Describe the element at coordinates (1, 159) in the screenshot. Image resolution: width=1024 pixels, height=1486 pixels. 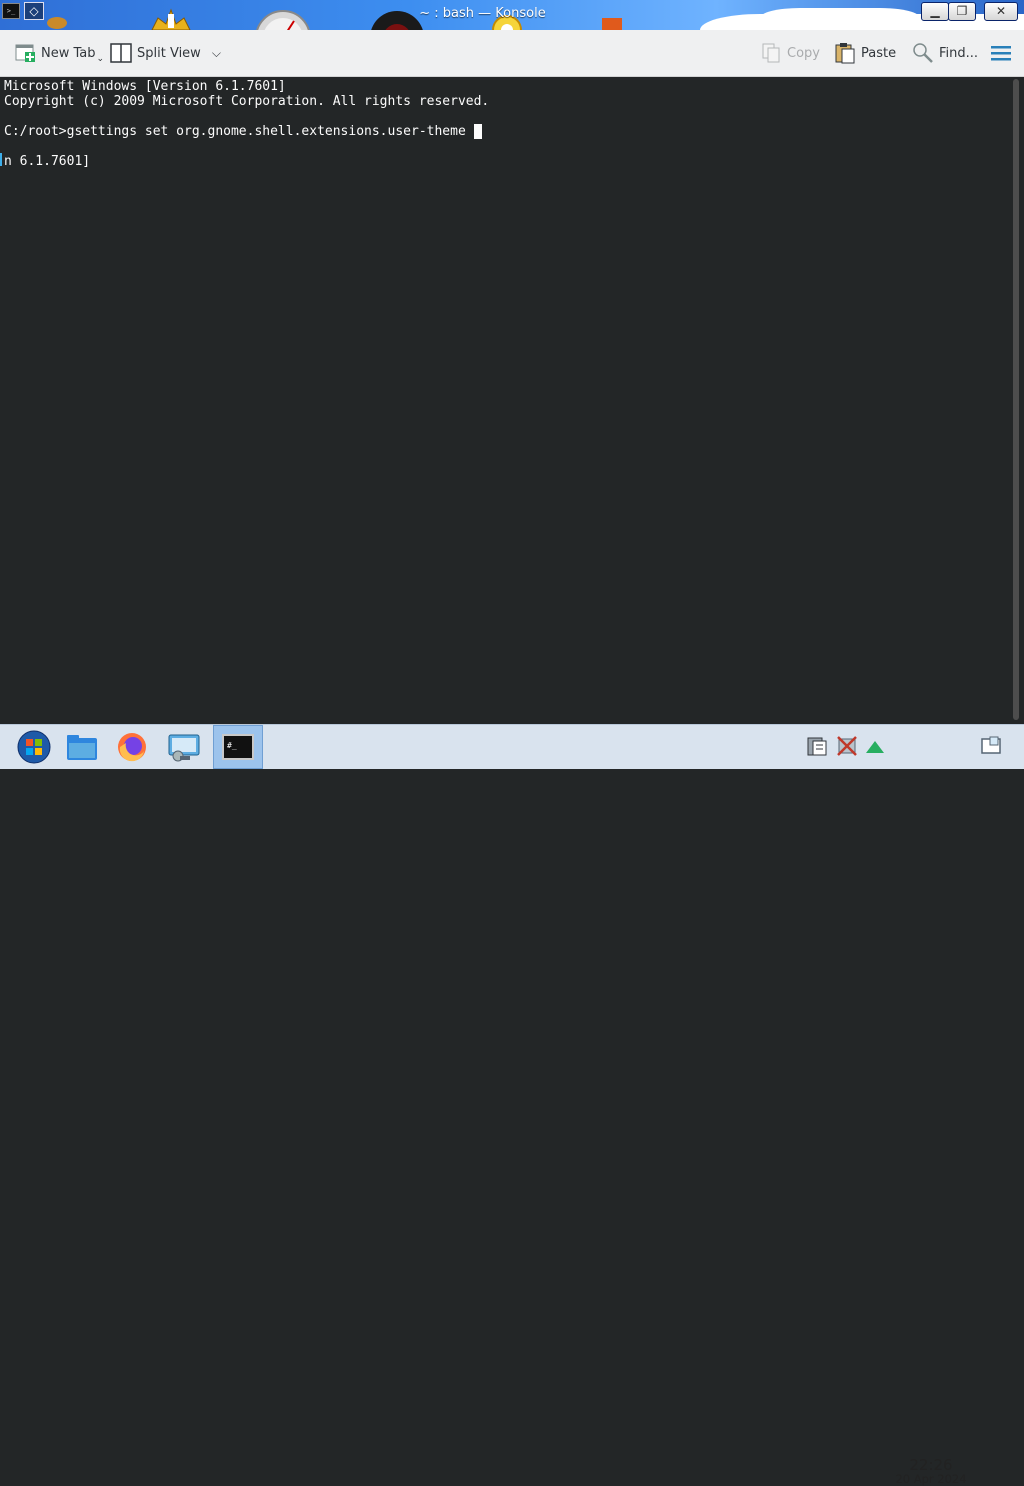
I see `selection-marker` at that location.